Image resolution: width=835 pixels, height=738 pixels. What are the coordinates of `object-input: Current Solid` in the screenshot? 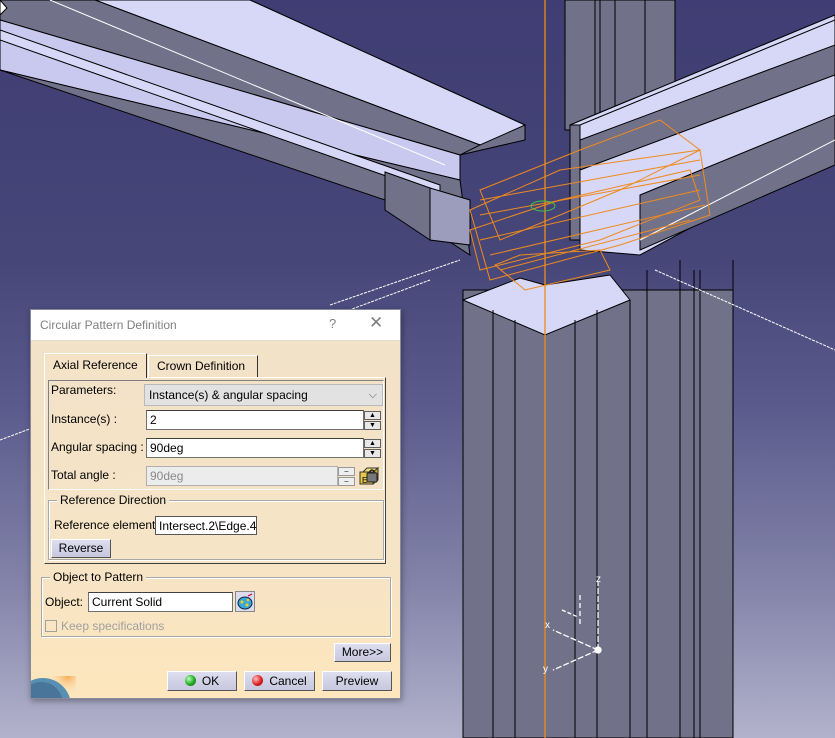 It's located at (160, 602).